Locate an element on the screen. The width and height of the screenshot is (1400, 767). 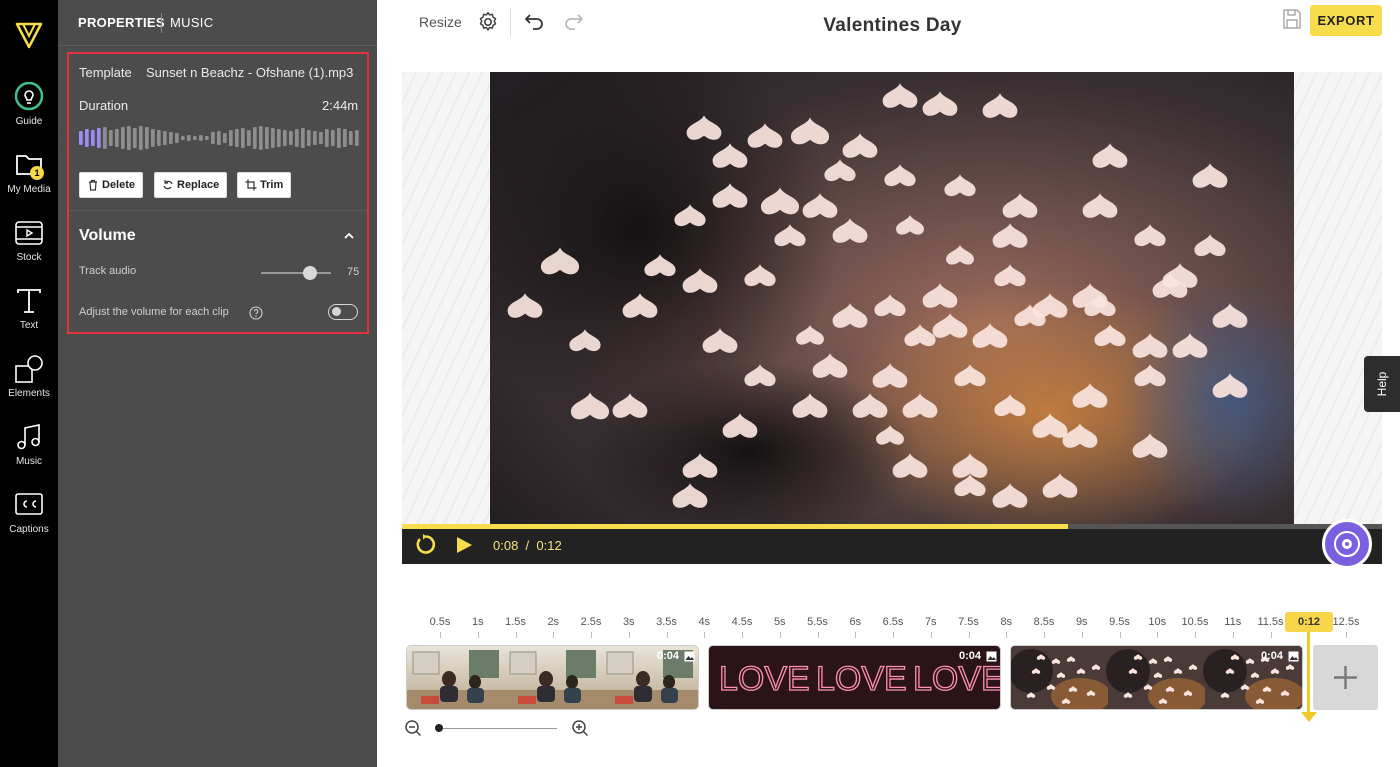
template-label: Template is located at coordinates (105, 72).